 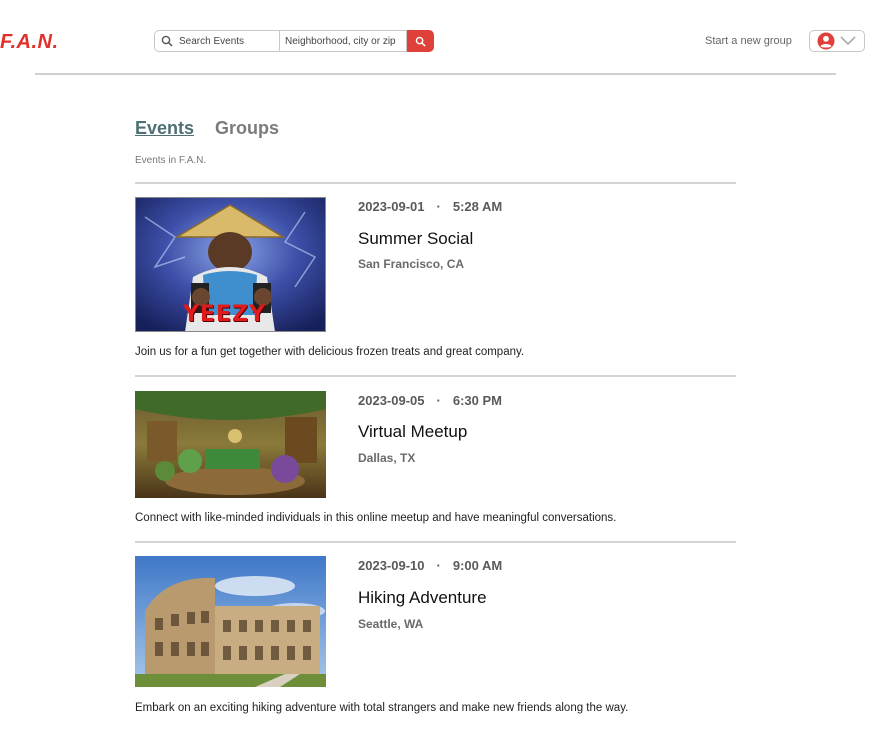 I want to click on event-datetime: 2023-09-05 · 6:30 PM, so click(x=430, y=400).